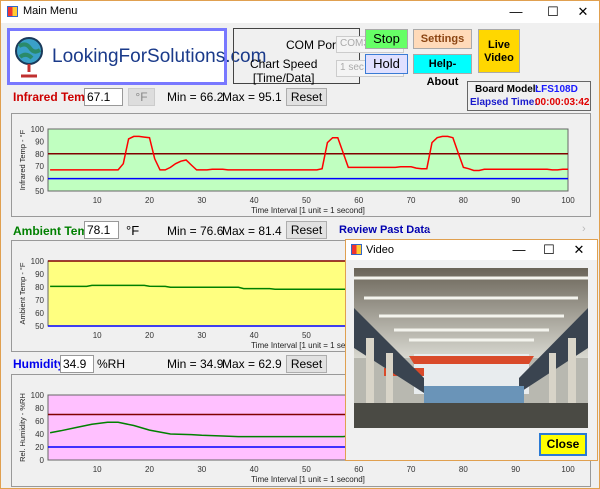  I want to click on video-minimize-button: —, so click(519, 250).